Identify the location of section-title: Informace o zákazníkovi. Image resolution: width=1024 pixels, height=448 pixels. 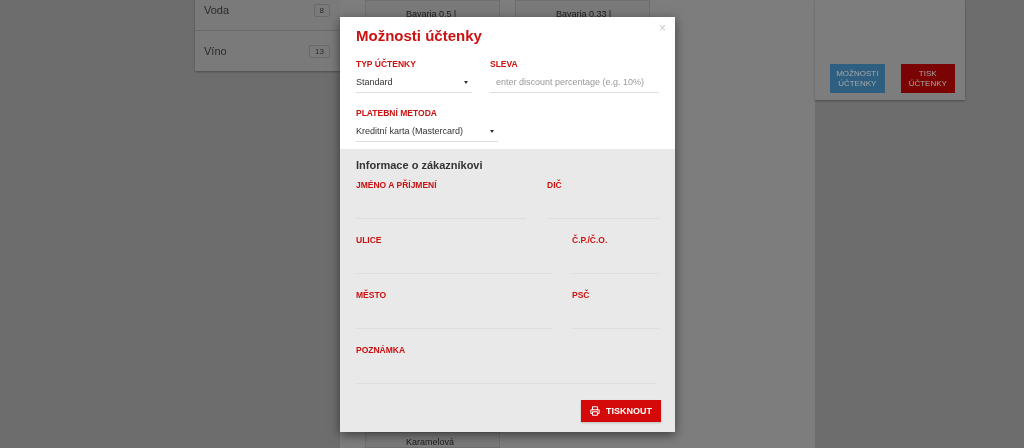
(420, 165).